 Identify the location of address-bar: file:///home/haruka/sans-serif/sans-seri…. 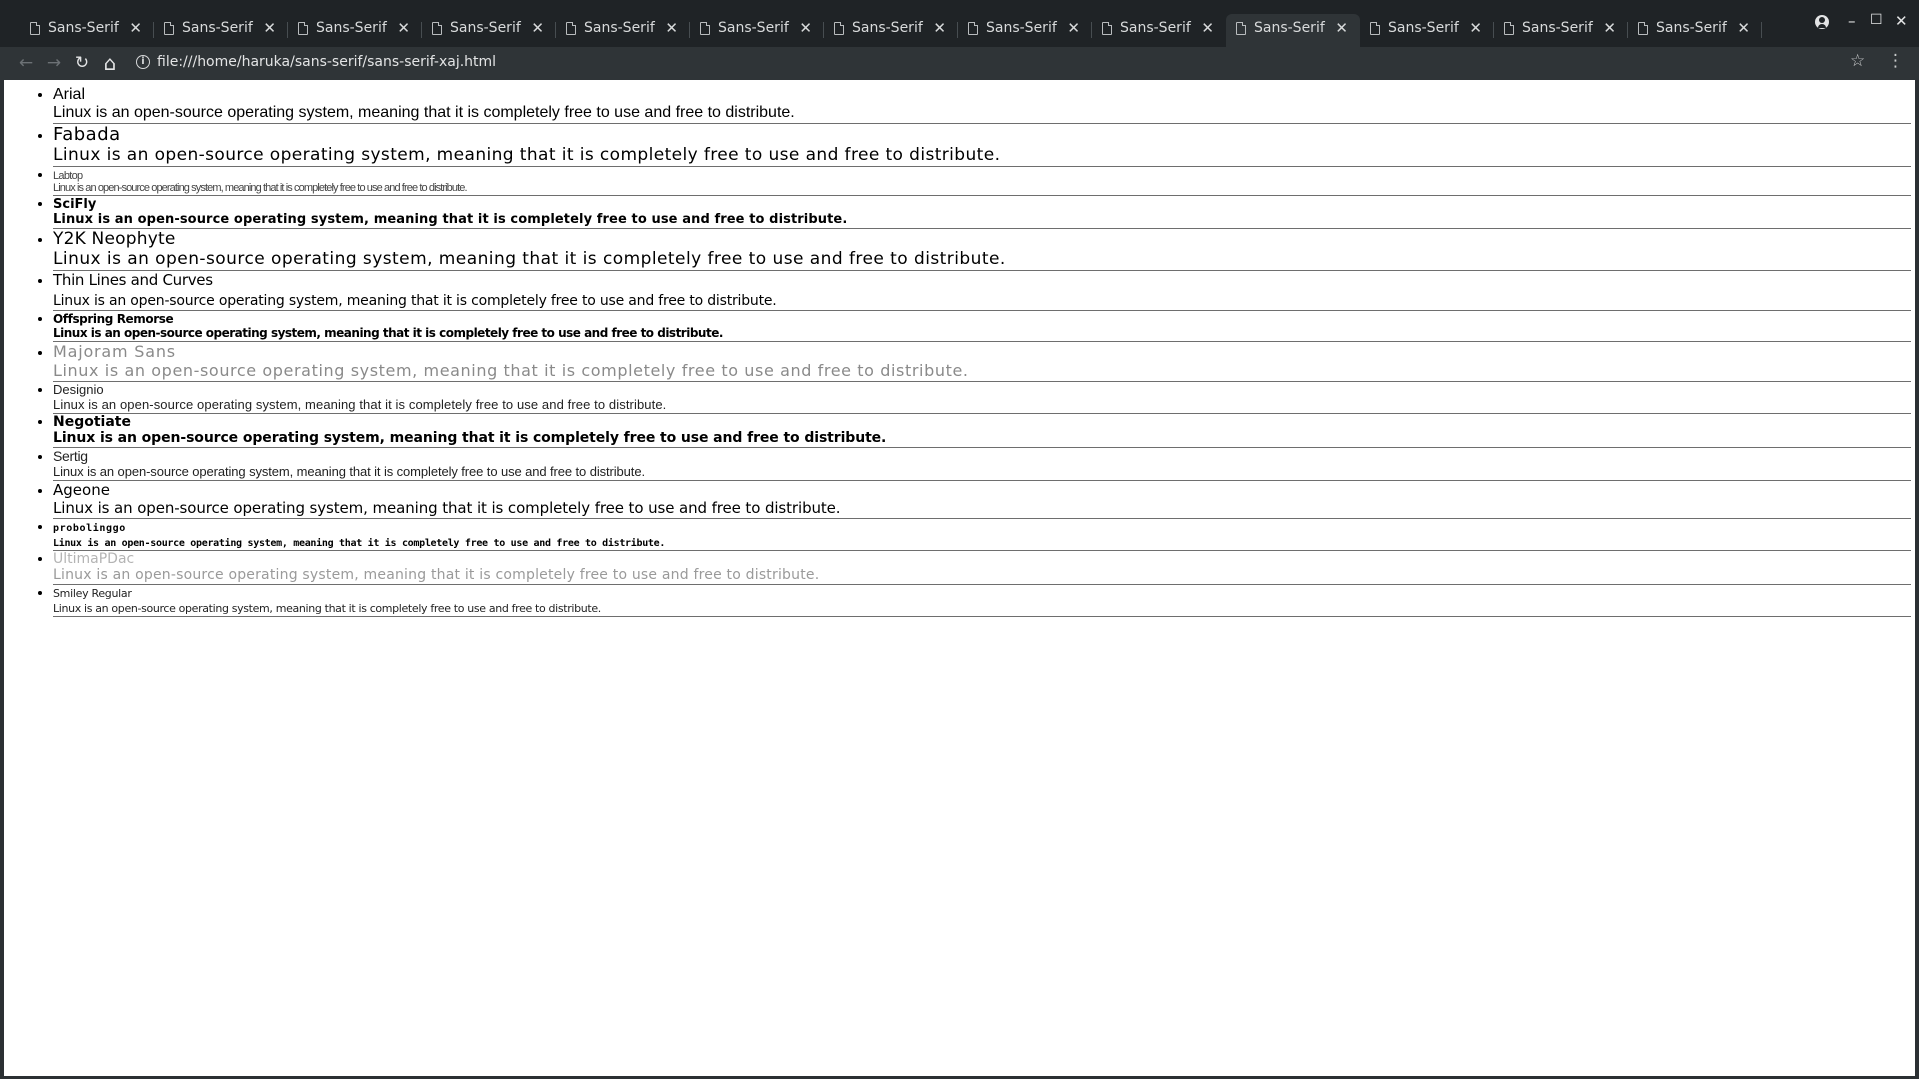
(326, 62).